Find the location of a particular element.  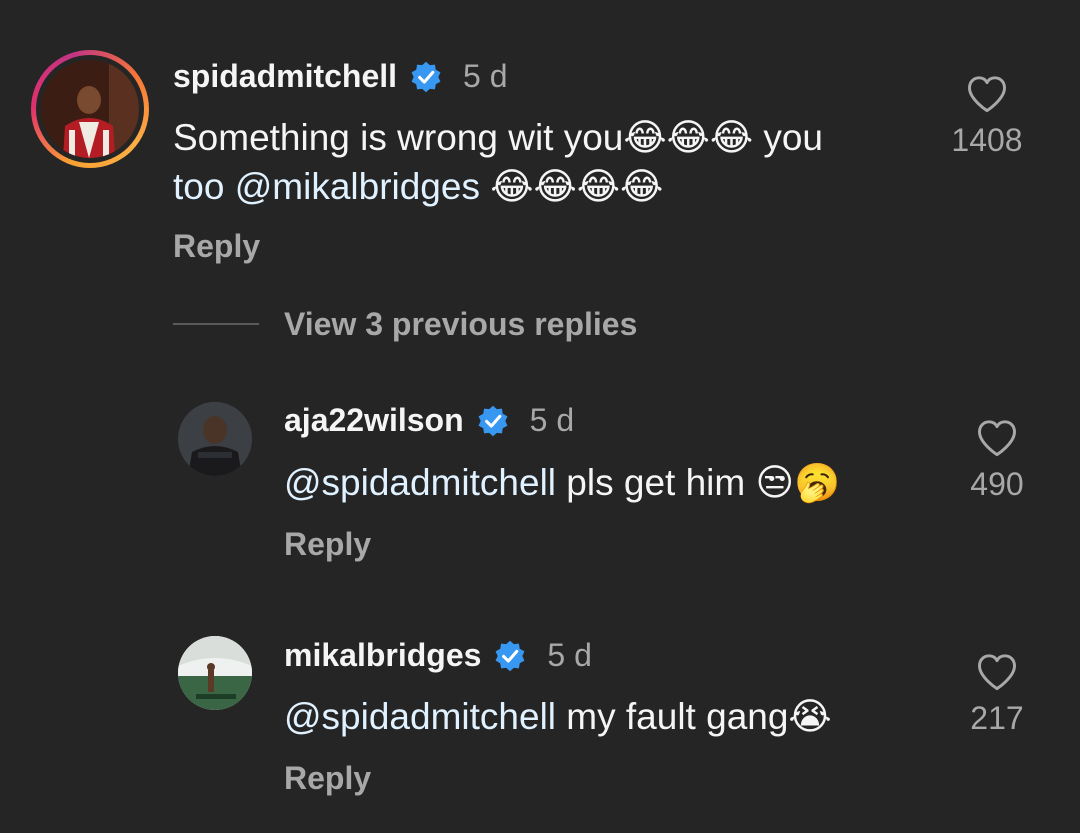

view-previous-replies-button: View 3 previous replies is located at coordinates (460, 324).